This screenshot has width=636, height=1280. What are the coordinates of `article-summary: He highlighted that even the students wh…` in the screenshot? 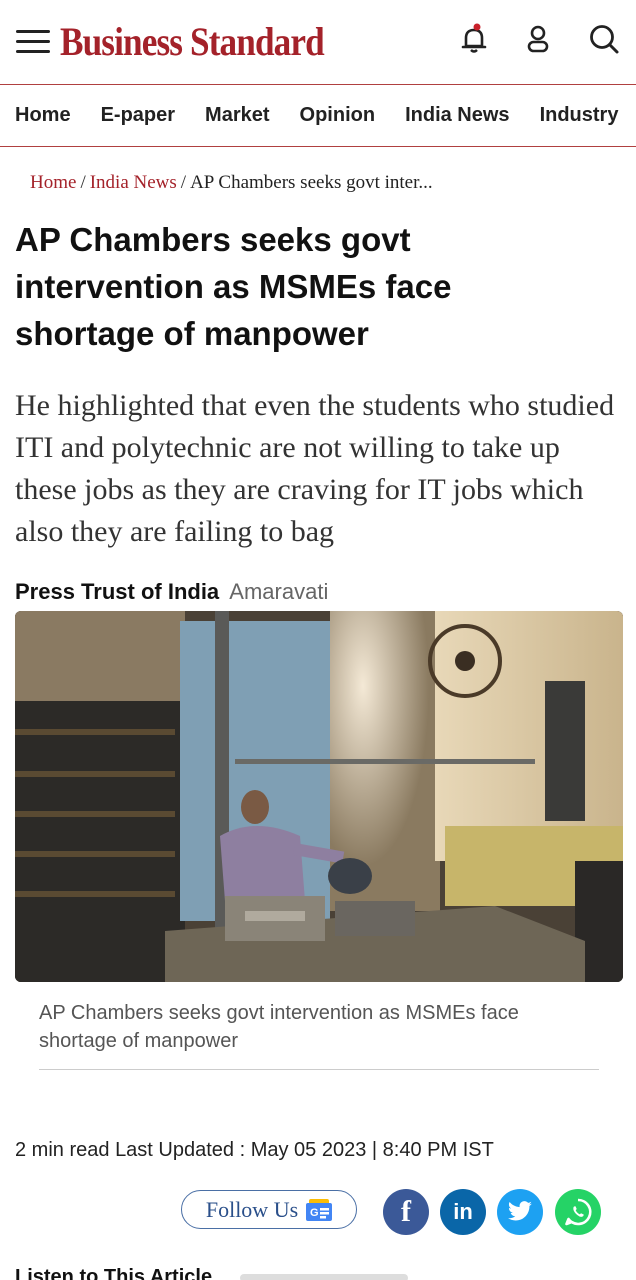 It's located at (315, 468).